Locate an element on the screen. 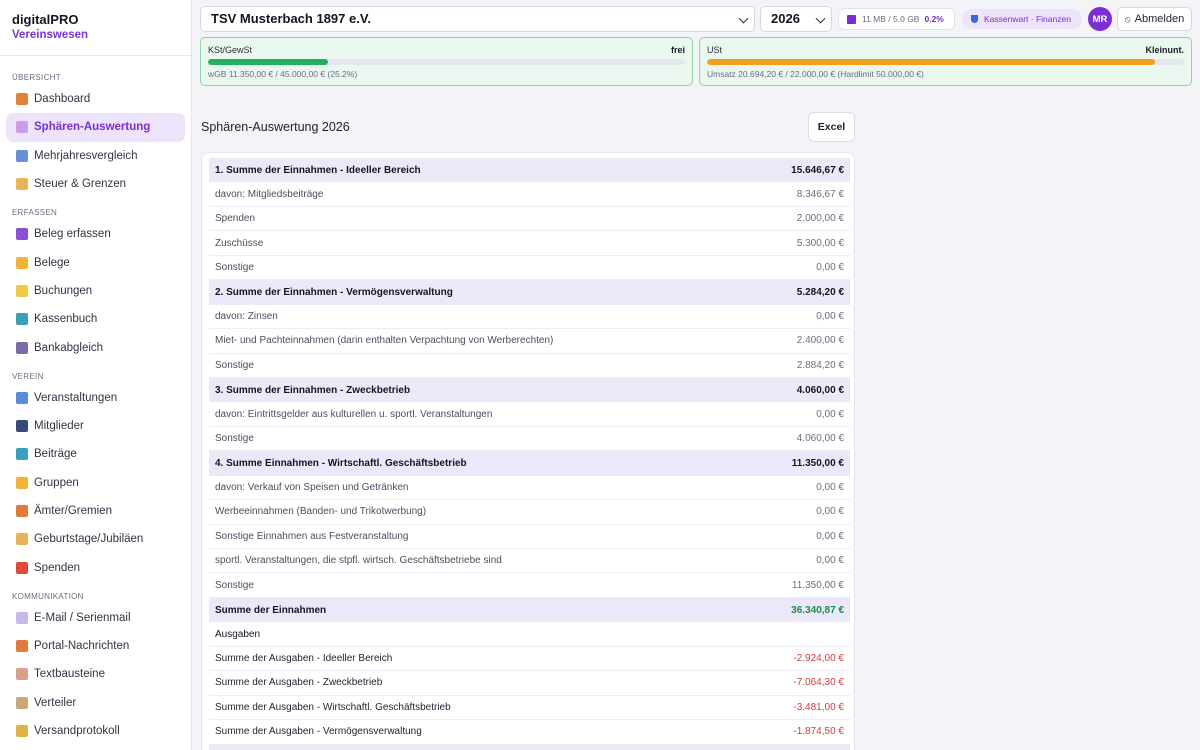  avatar: MR is located at coordinates (1100, 19).